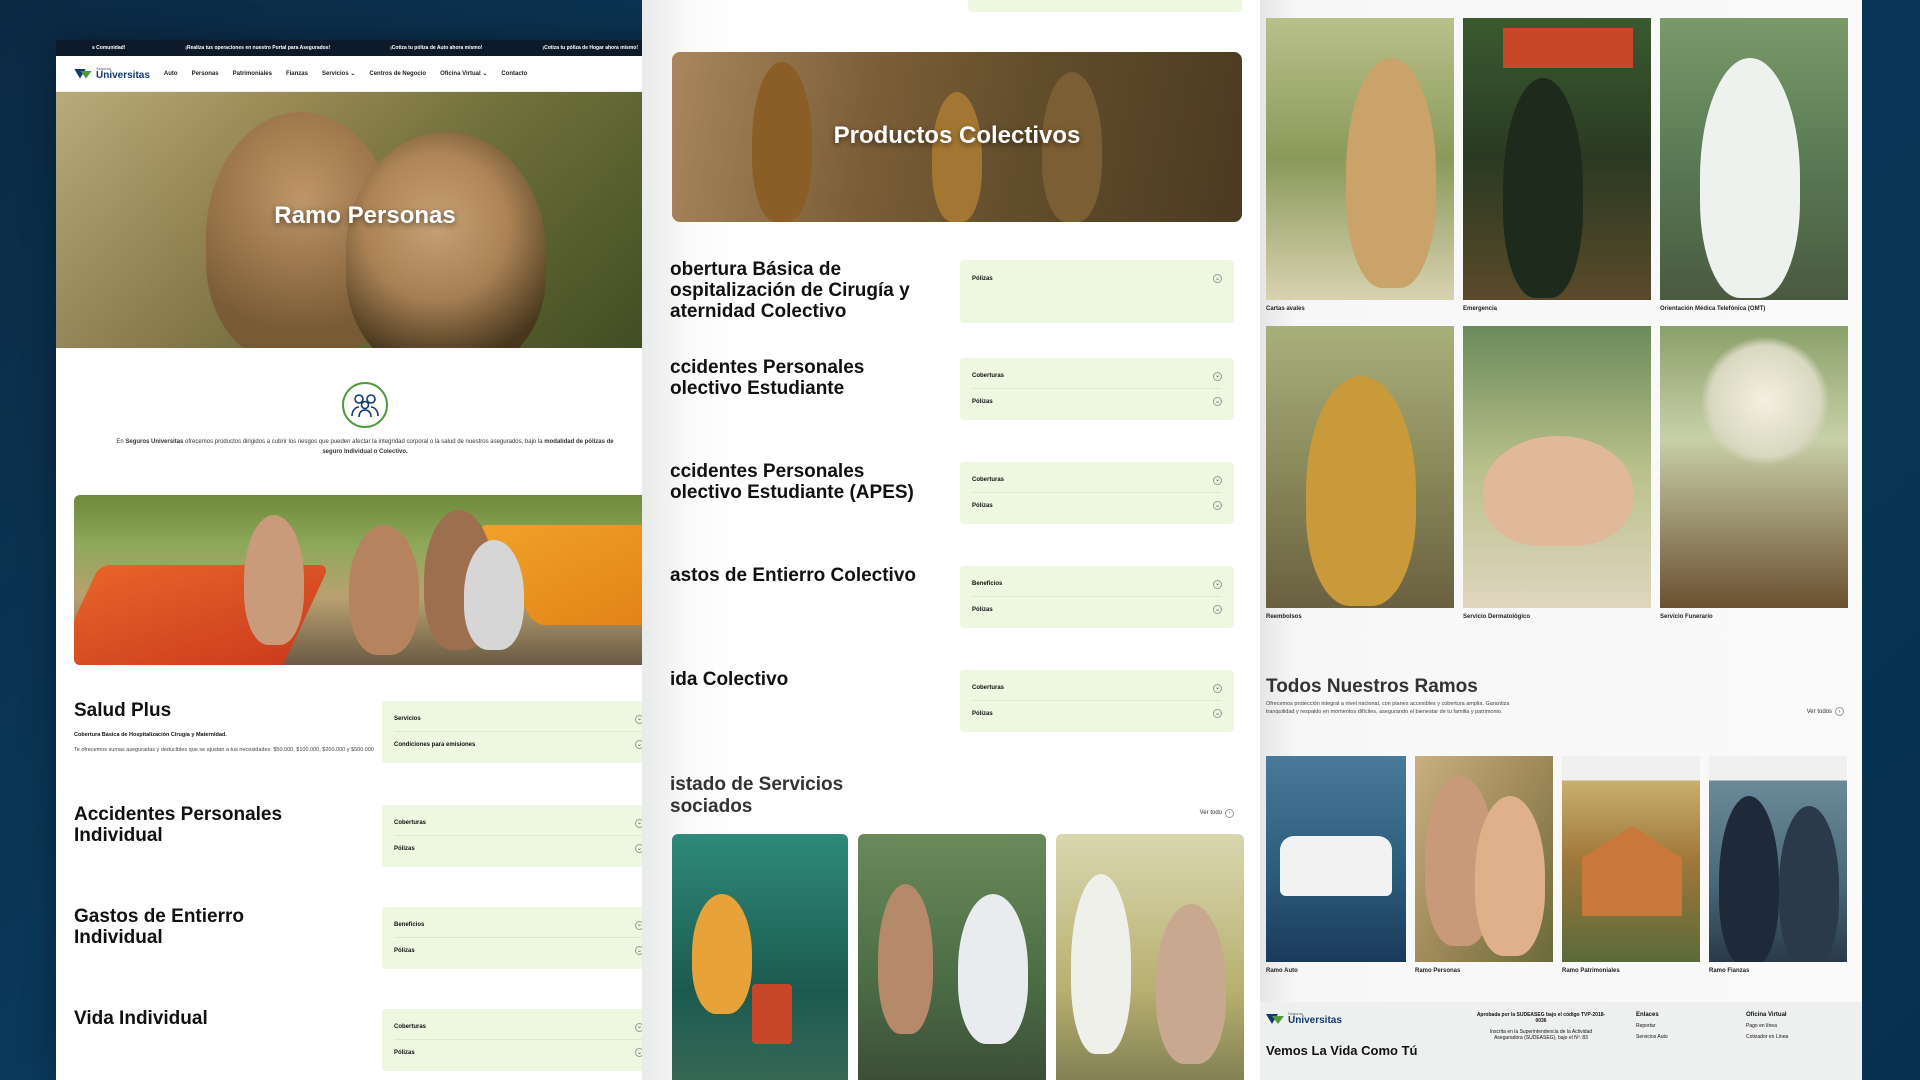 The height and width of the screenshot is (1080, 1920). I want to click on service-card: Servicio Dermatológico, so click(1557, 473).